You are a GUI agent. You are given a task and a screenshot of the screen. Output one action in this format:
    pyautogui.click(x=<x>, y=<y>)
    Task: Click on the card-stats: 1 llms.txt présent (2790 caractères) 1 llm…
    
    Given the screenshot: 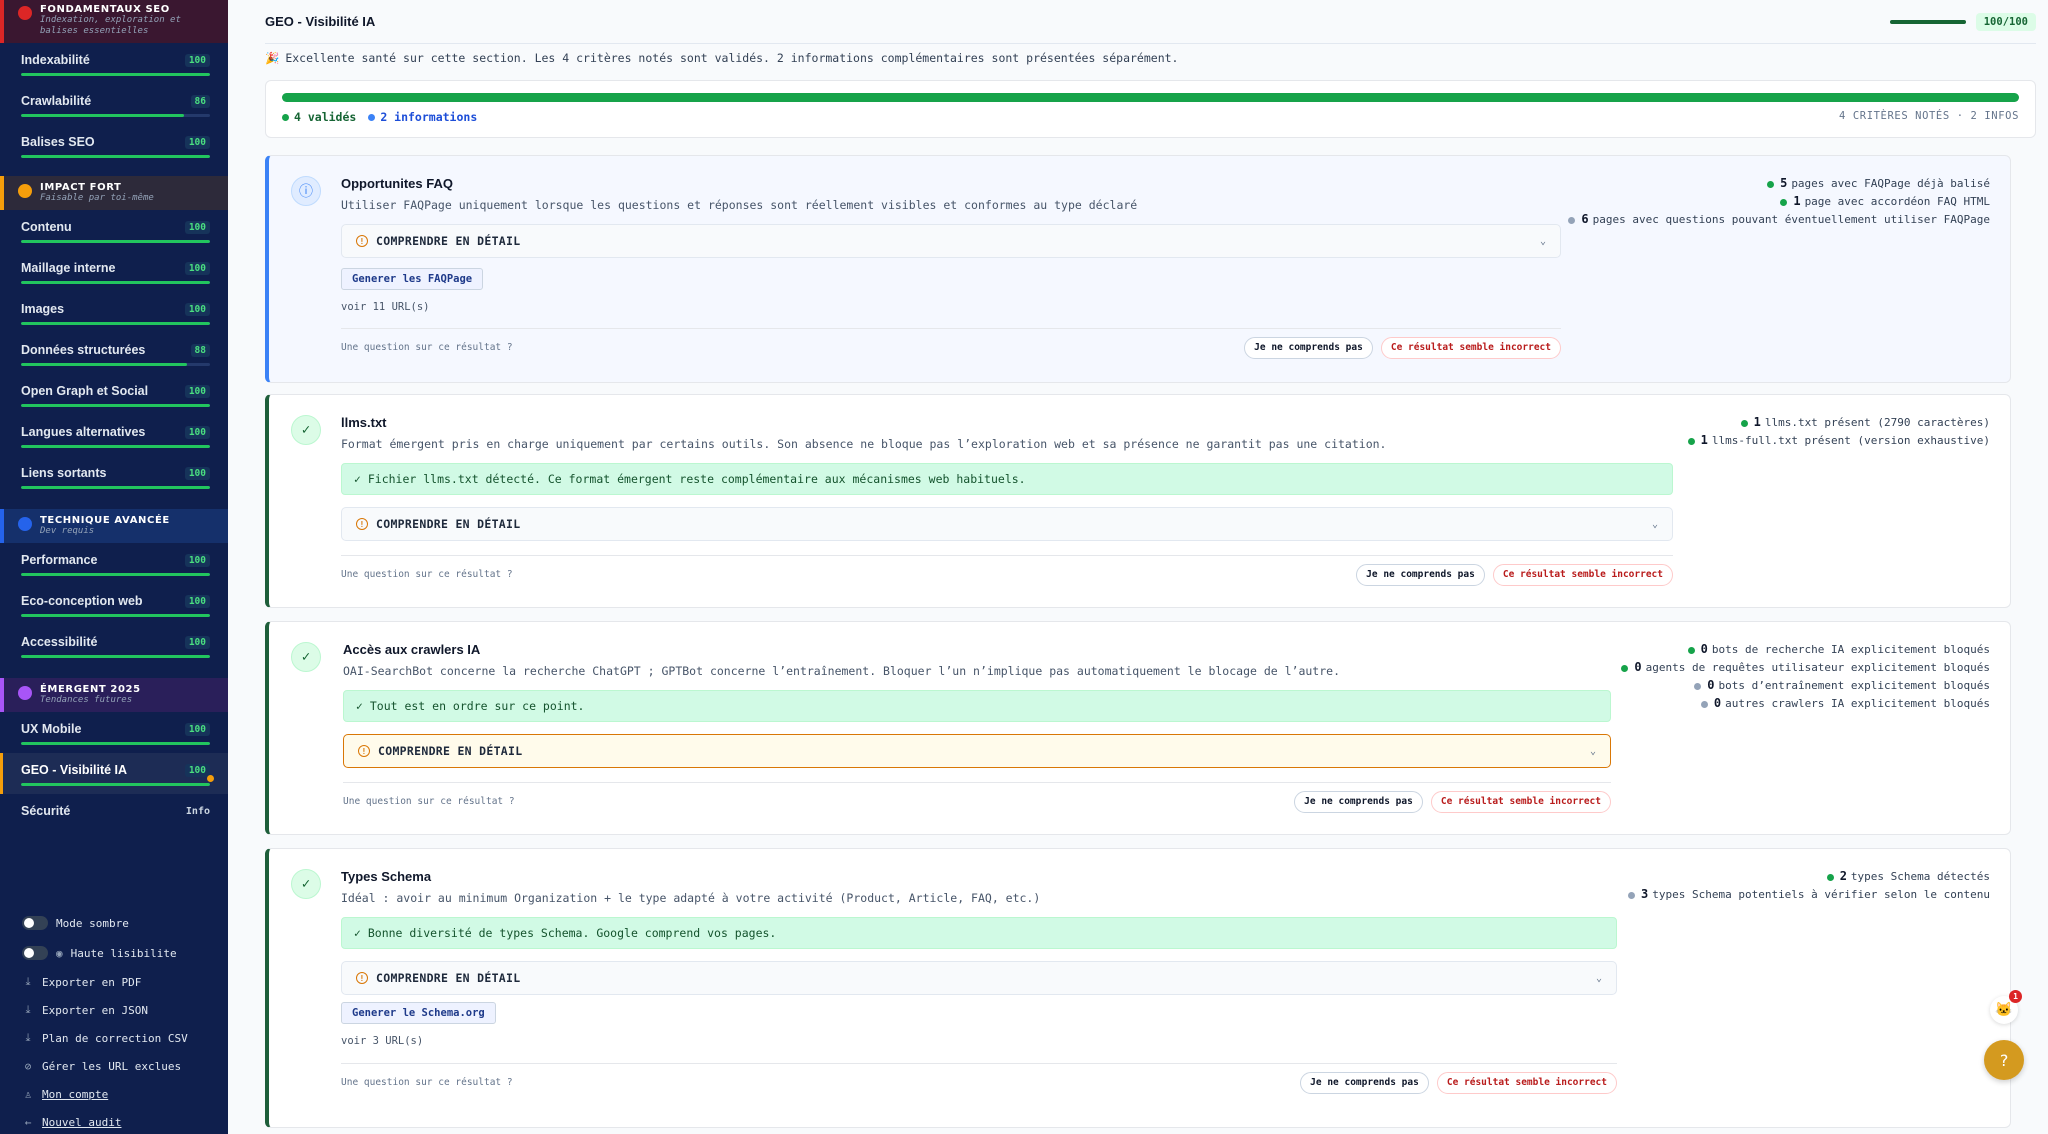 What is the action you would take?
    pyautogui.click(x=1838, y=431)
    